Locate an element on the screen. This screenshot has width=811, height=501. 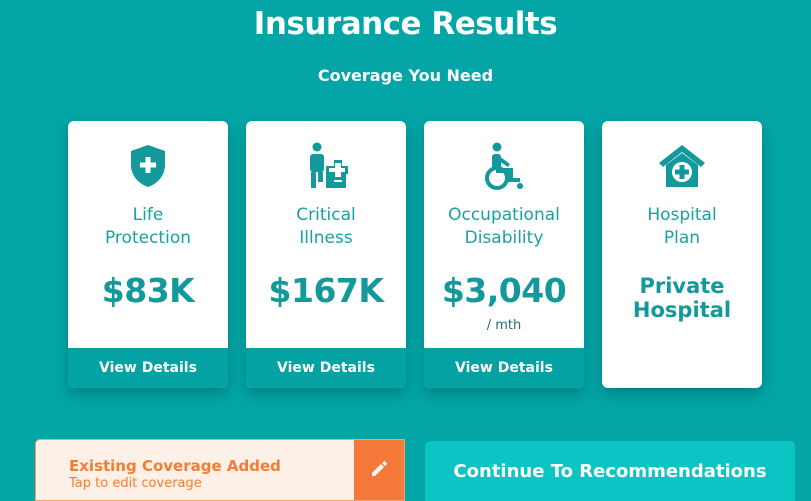
card-title: Occupational Disability is located at coordinates (504, 226).